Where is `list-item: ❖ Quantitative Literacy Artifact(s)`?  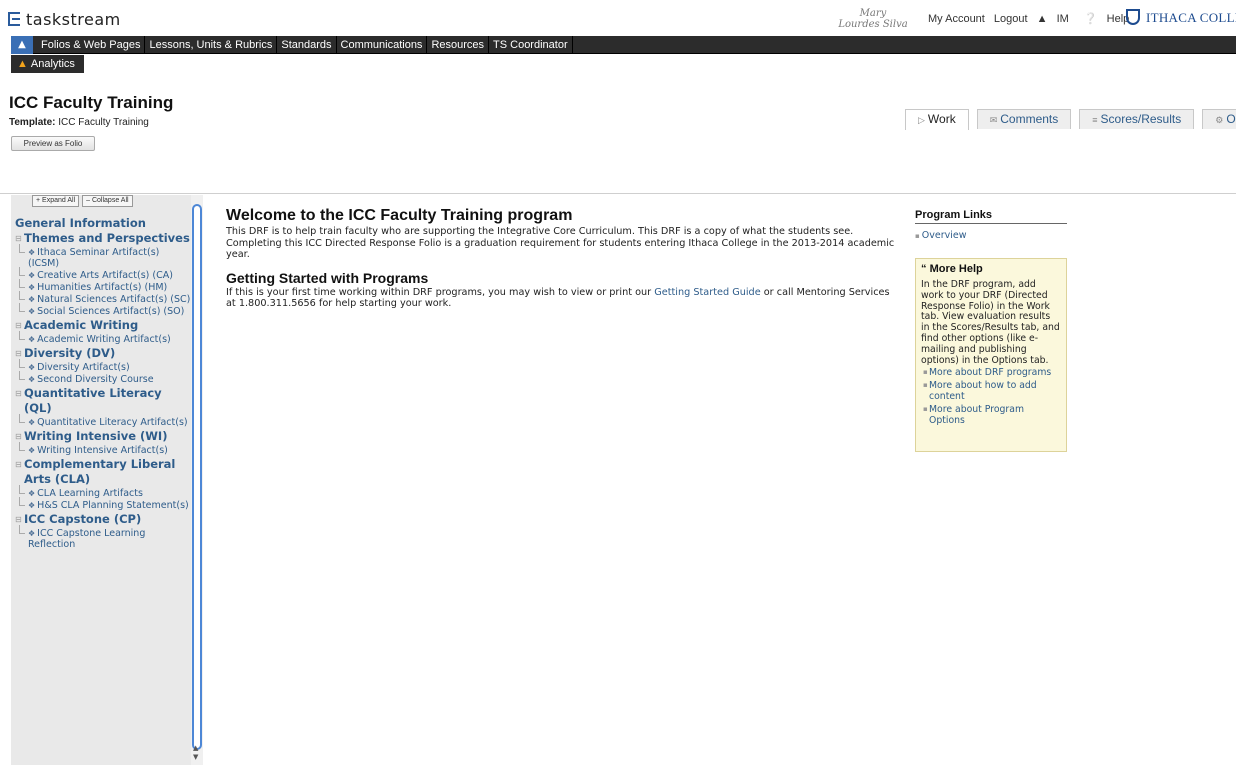
list-item: ❖ Quantitative Literacy Artifact(s) is located at coordinates (104, 421).